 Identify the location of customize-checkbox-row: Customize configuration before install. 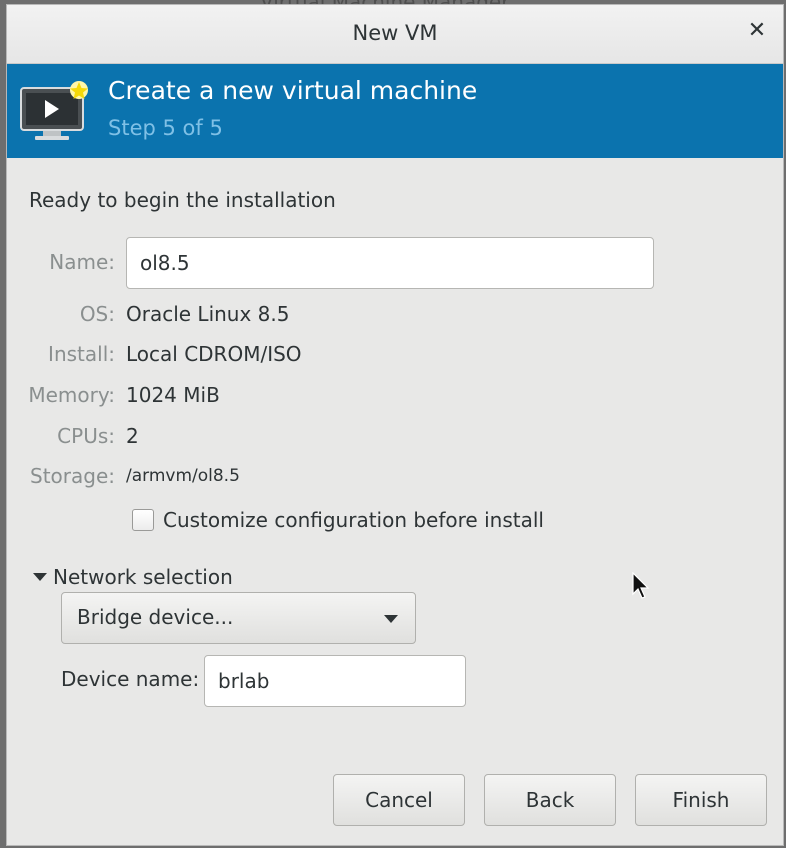
(338, 520).